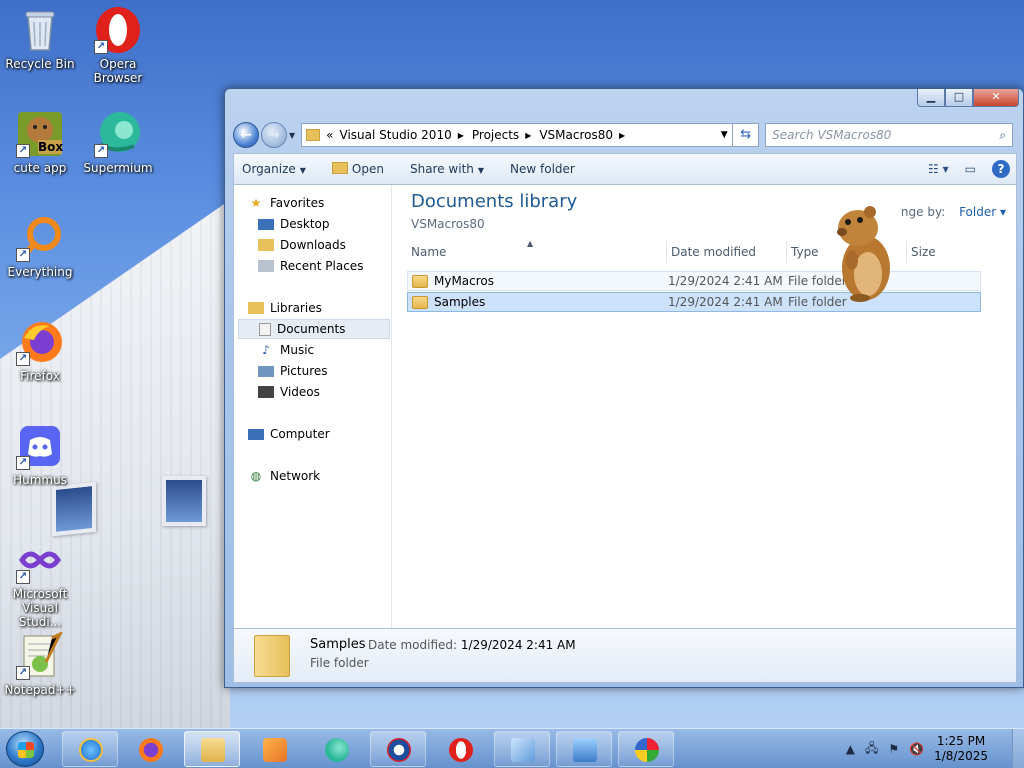  What do you see at coordinates (542, 169) in the screenshot?
I see `new-folder-button: New folder` at bounding box center [542, 169].